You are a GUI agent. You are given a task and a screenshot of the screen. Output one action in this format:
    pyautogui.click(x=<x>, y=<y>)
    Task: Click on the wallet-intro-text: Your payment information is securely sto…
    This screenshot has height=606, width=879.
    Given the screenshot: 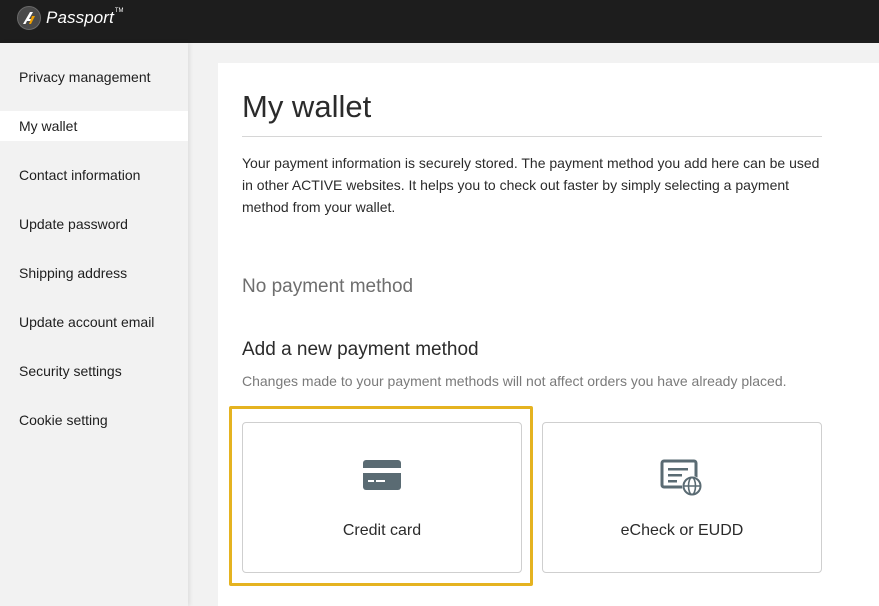 What is the action you would take?
    pyautogui.click(x=531, y=185)
    